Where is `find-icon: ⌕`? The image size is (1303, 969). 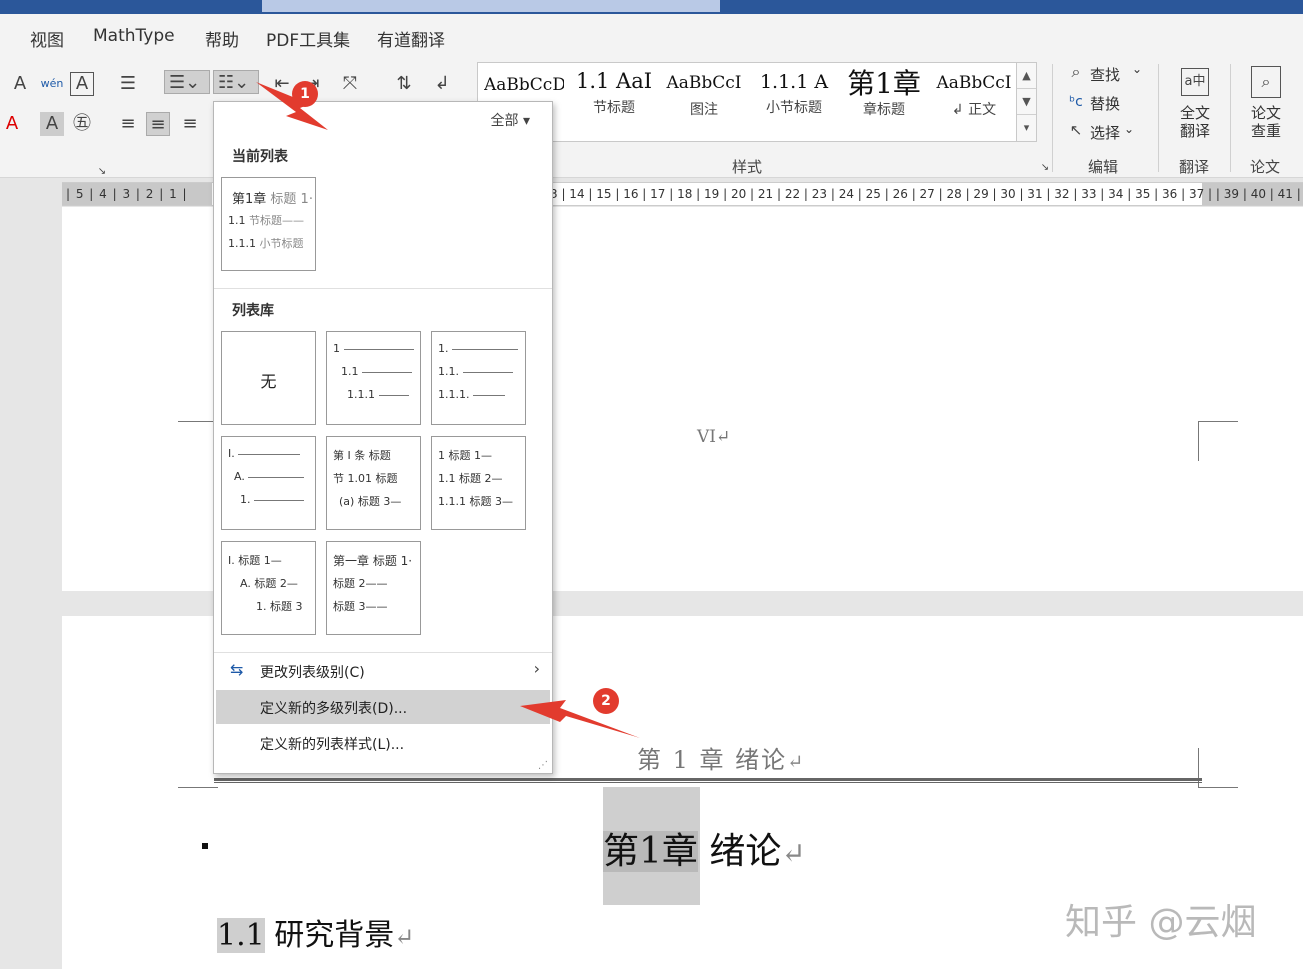 find-icon: ⌕ is located at coordinates (1076, 71).